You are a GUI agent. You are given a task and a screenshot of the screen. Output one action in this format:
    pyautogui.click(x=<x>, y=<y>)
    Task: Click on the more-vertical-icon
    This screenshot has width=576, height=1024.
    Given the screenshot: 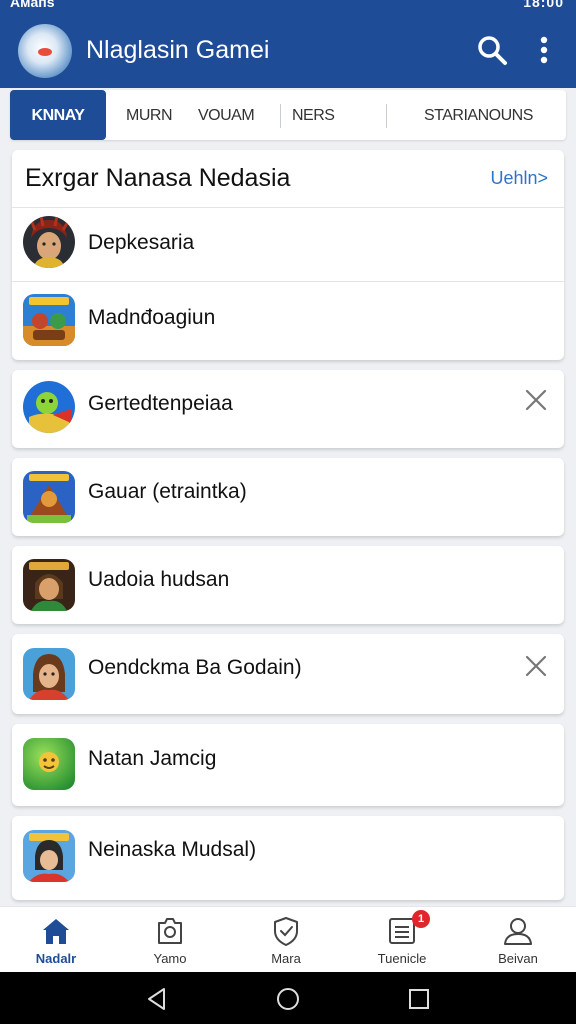 What is the action you would take?
    pyautogui.click(x=544, y=50)
    